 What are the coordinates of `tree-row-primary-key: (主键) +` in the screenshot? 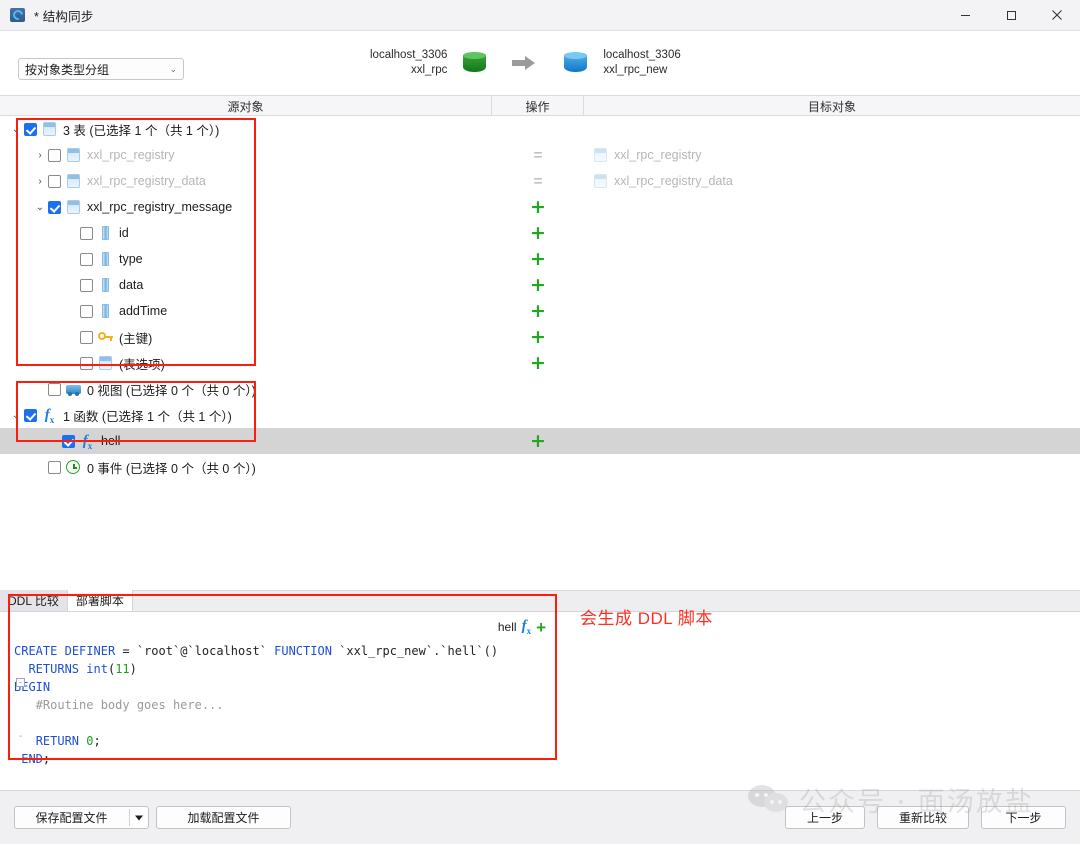 It's located at (540, 337).